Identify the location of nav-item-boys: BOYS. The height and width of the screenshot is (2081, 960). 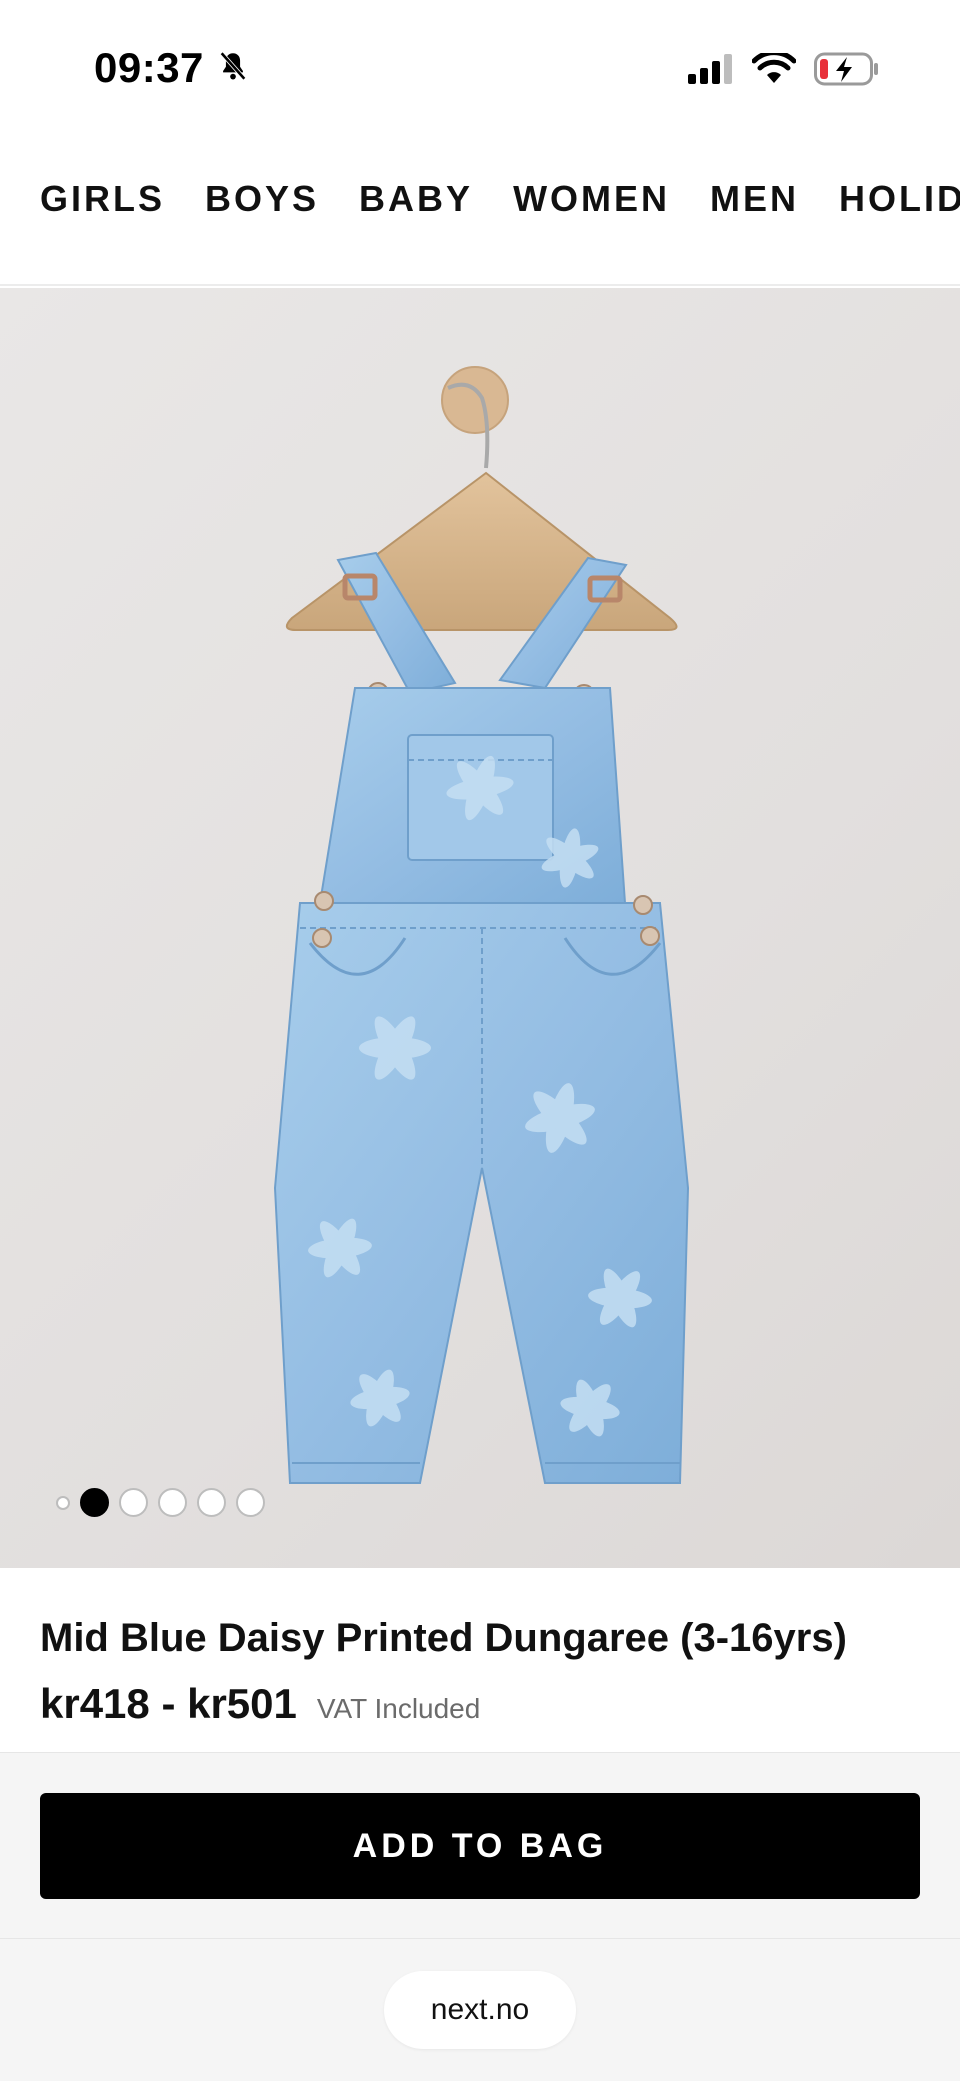
(262, 199).